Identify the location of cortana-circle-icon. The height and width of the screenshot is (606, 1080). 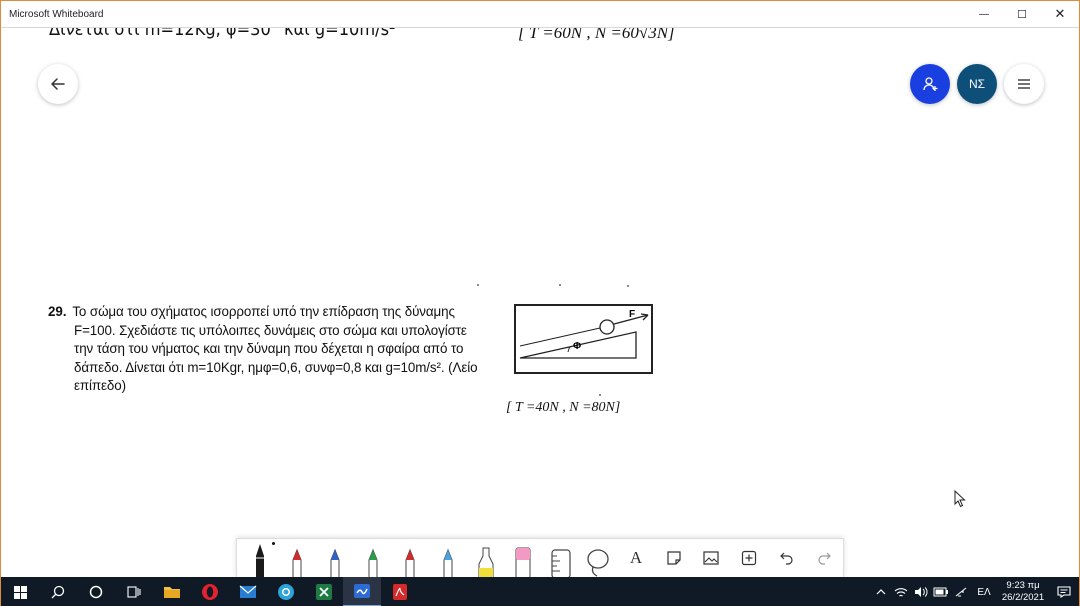
(96, 592).